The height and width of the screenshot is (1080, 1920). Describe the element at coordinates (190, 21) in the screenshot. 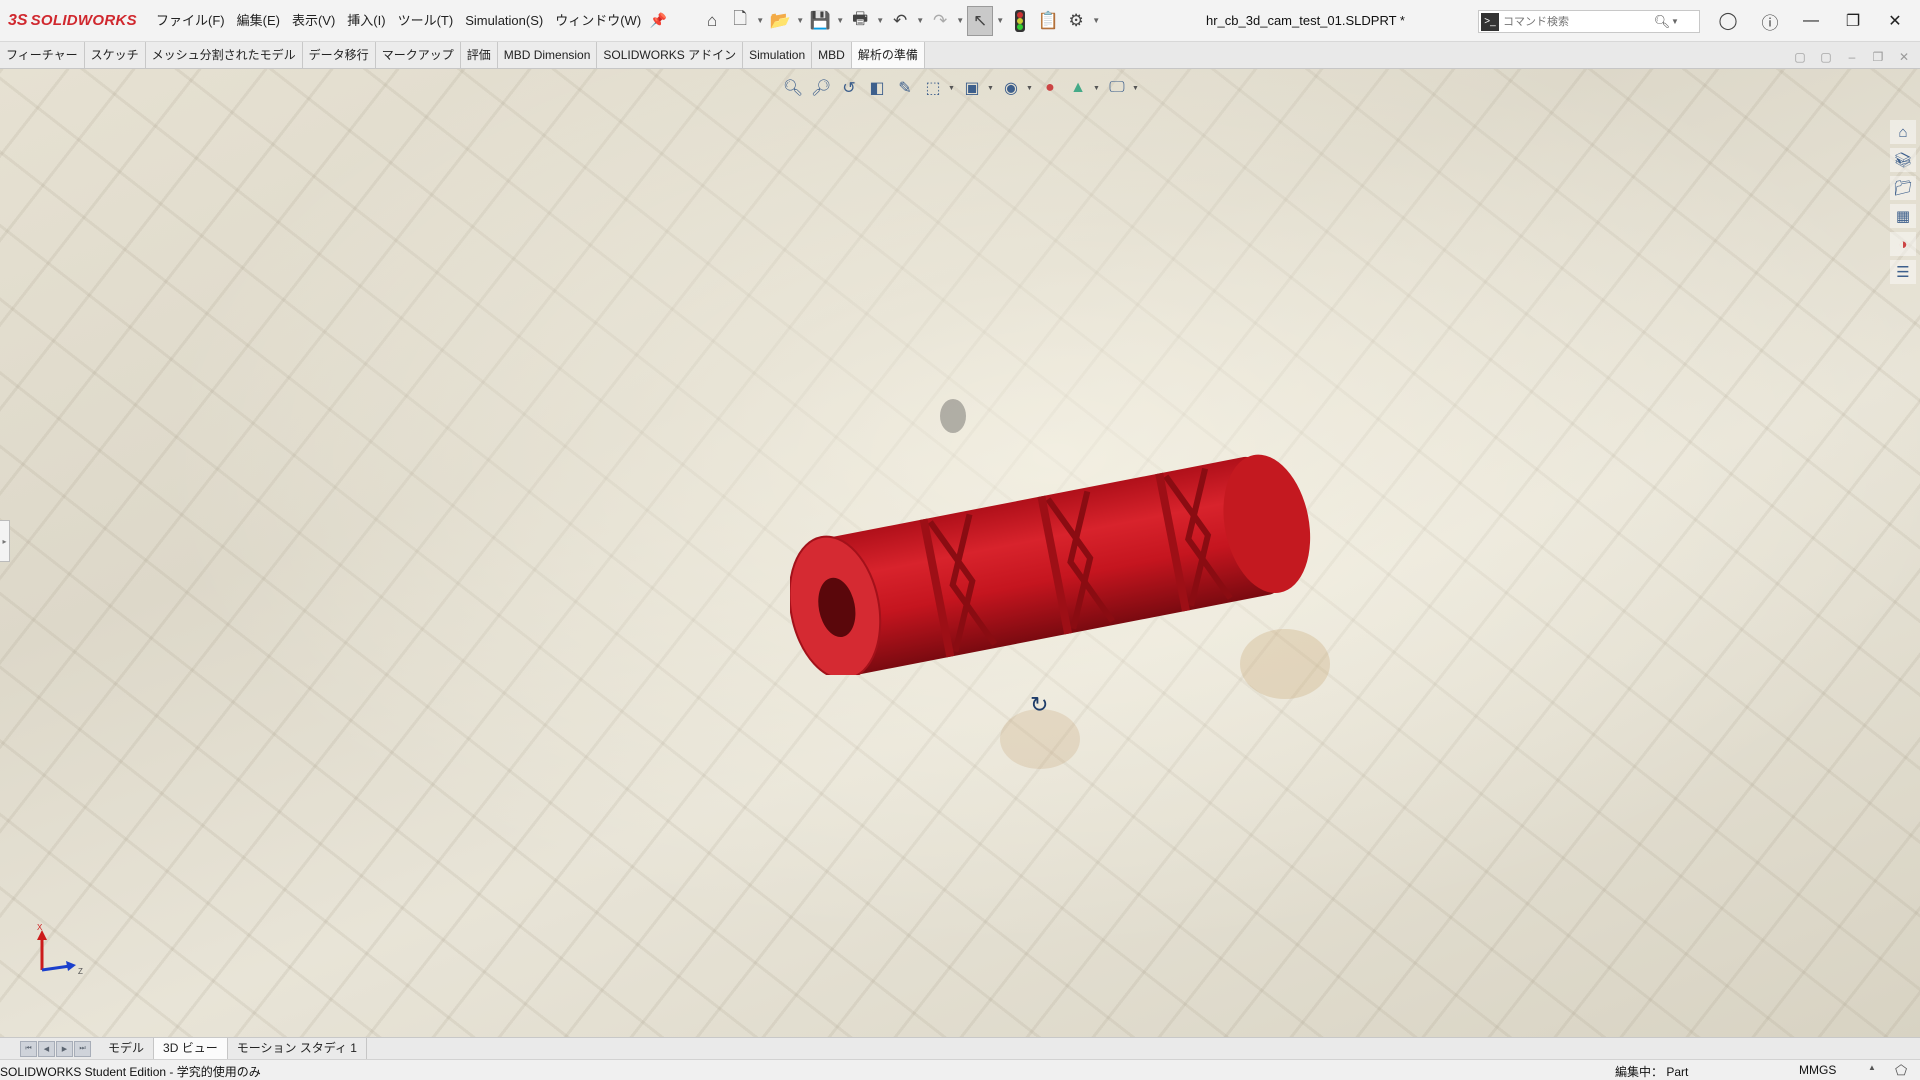

I see `menu-file: ファイル(F)` at that location.